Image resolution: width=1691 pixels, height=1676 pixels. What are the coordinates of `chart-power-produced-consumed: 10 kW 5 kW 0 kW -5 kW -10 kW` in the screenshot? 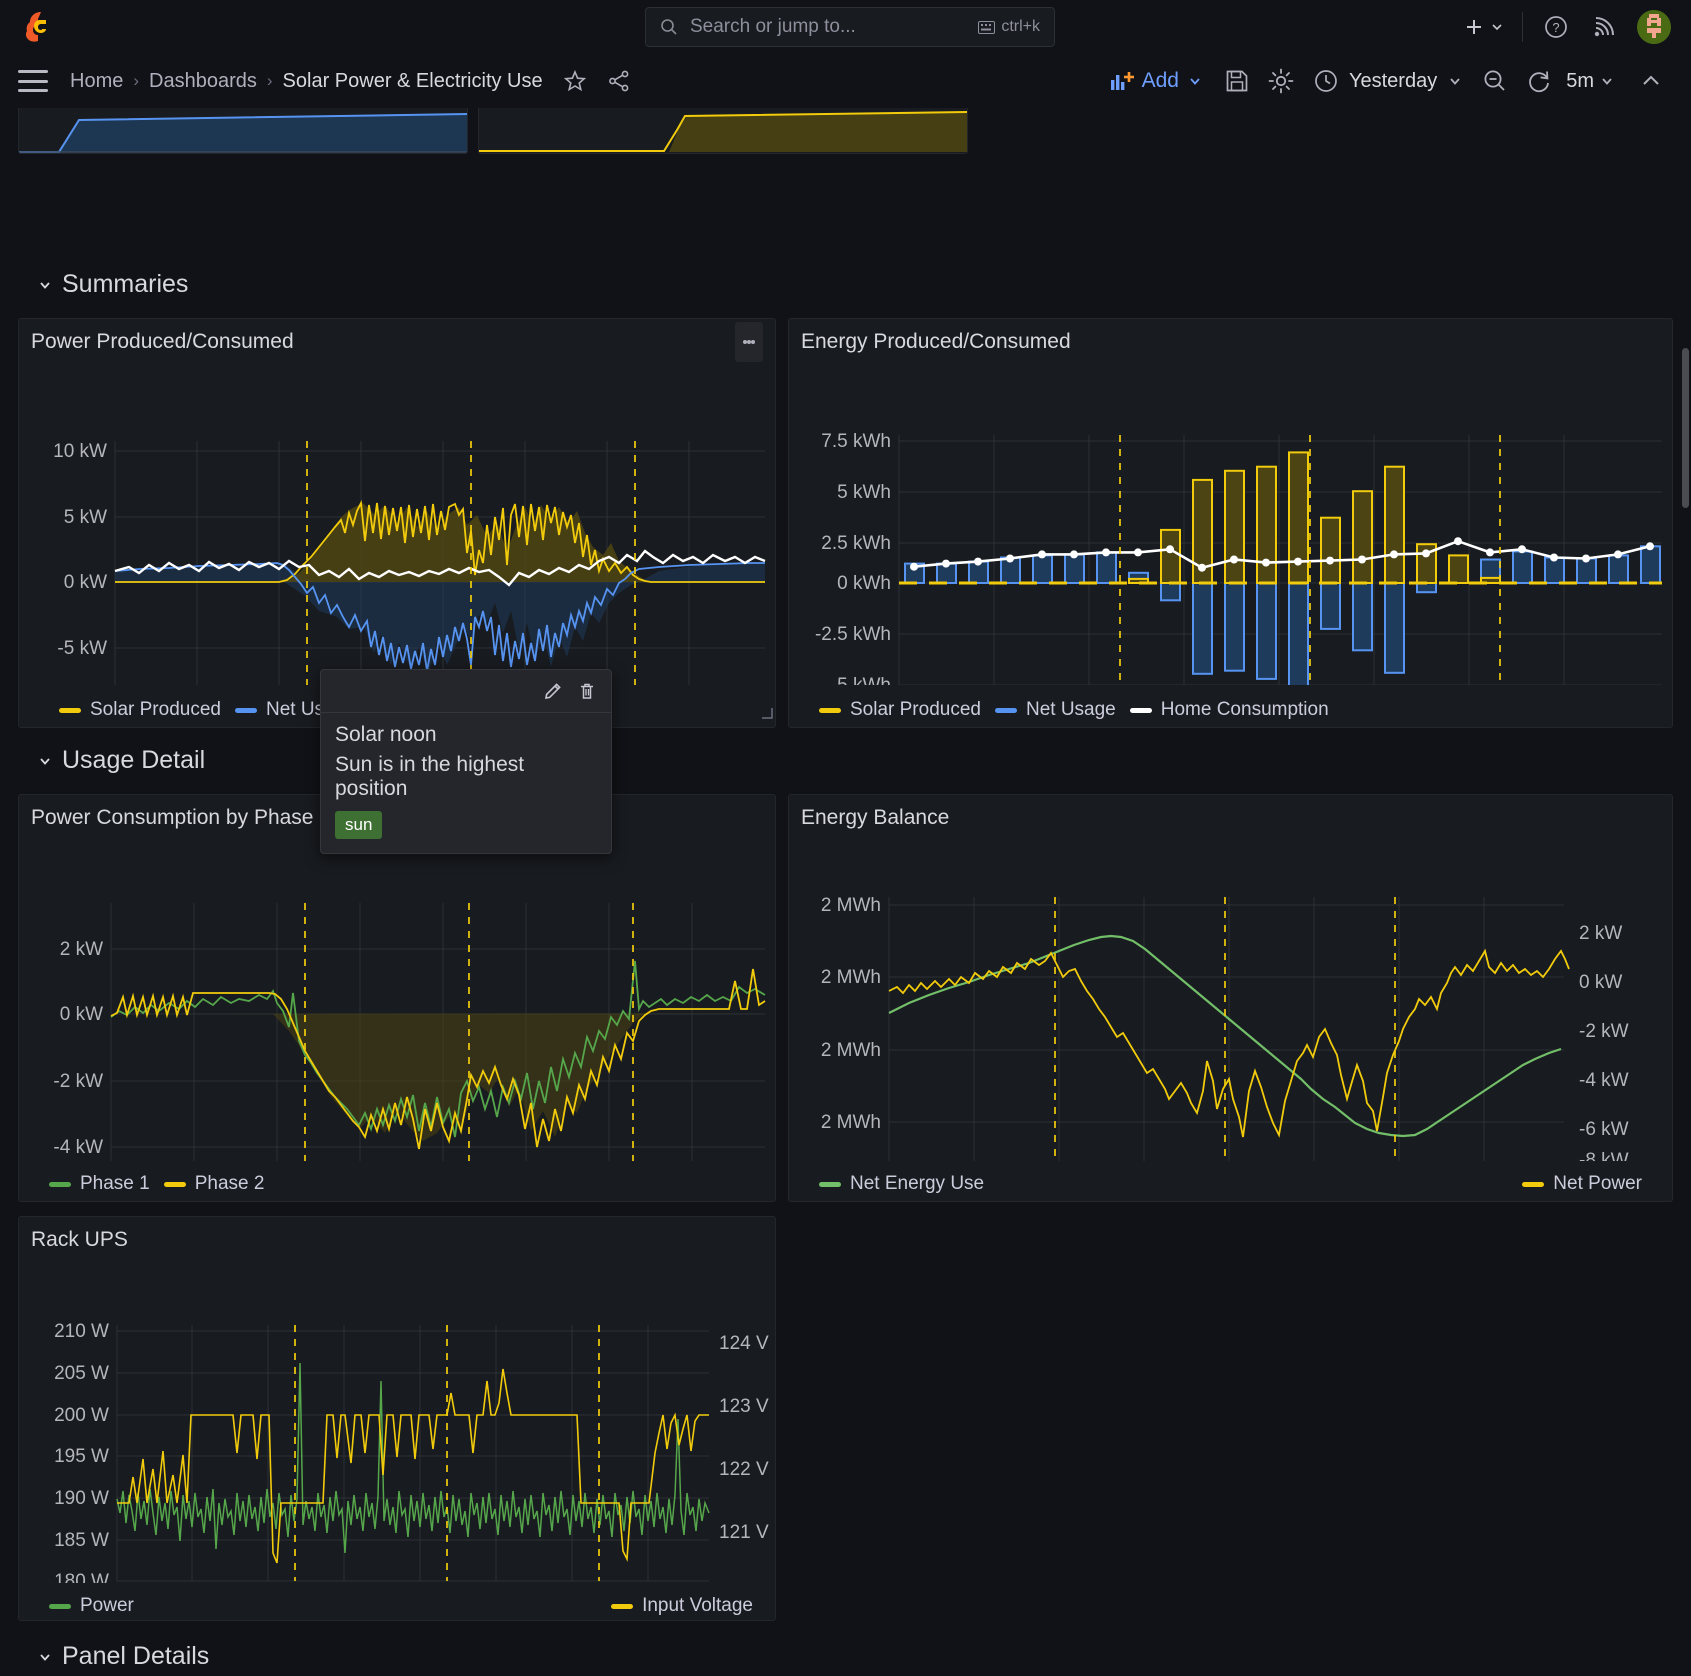 It's located at (409, 563).